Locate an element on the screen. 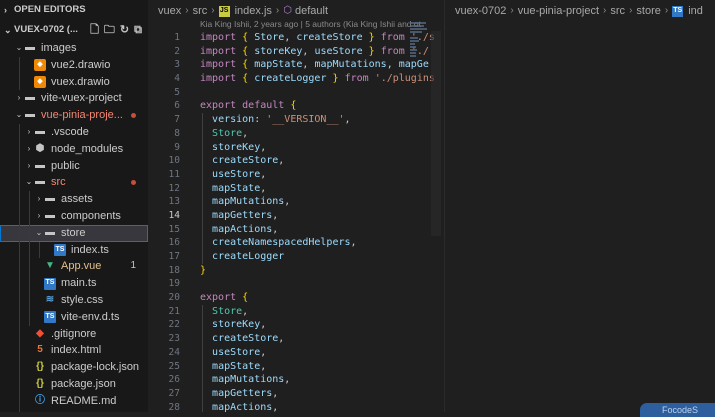  code-line: 23 createStore, is located at coordinates (291, 339).